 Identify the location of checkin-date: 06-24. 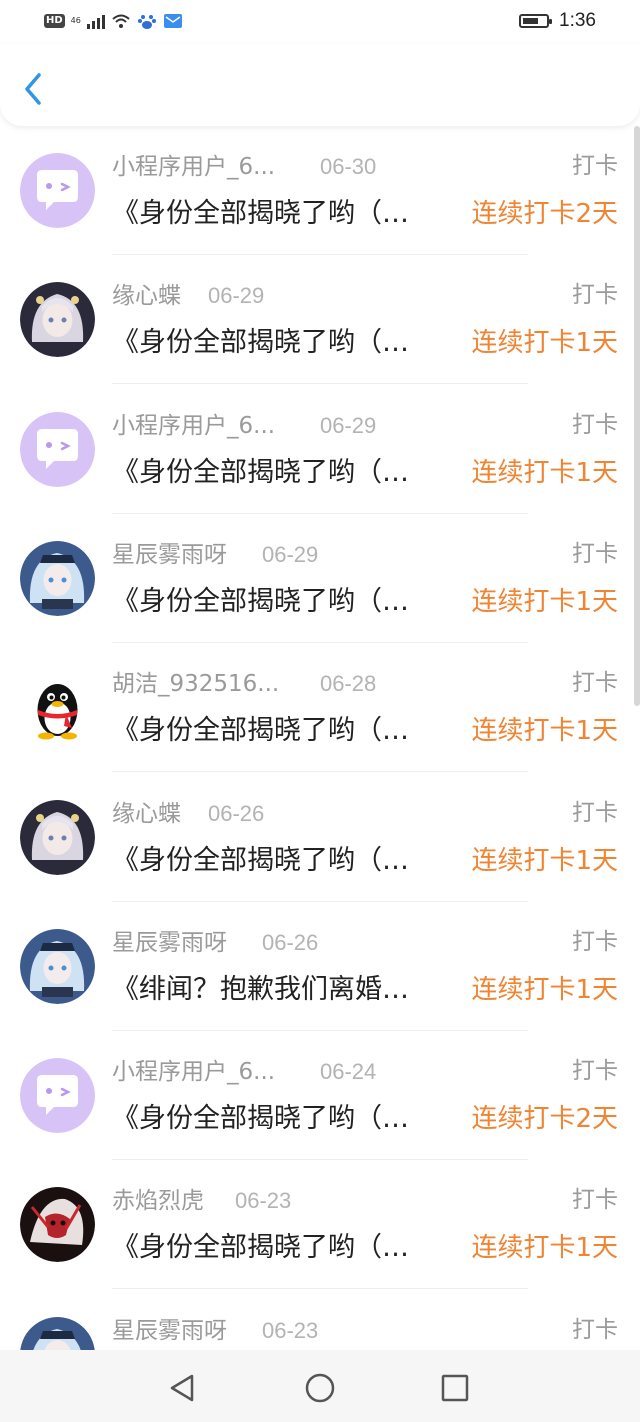
(348, 1072).